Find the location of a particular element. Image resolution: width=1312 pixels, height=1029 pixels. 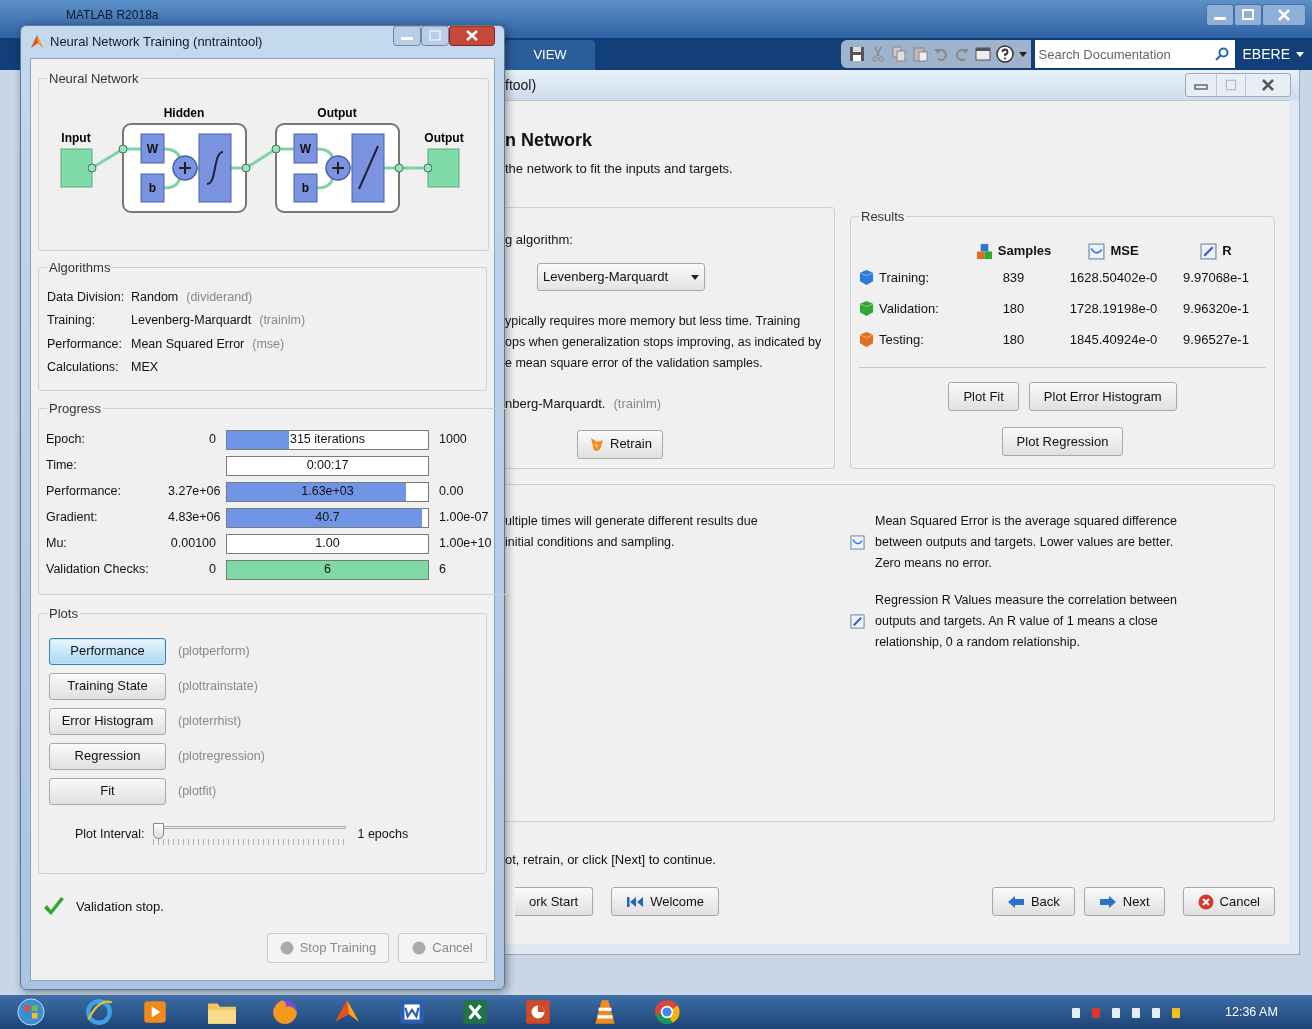

nav-button: Next is located at coordinates (1124, 901).